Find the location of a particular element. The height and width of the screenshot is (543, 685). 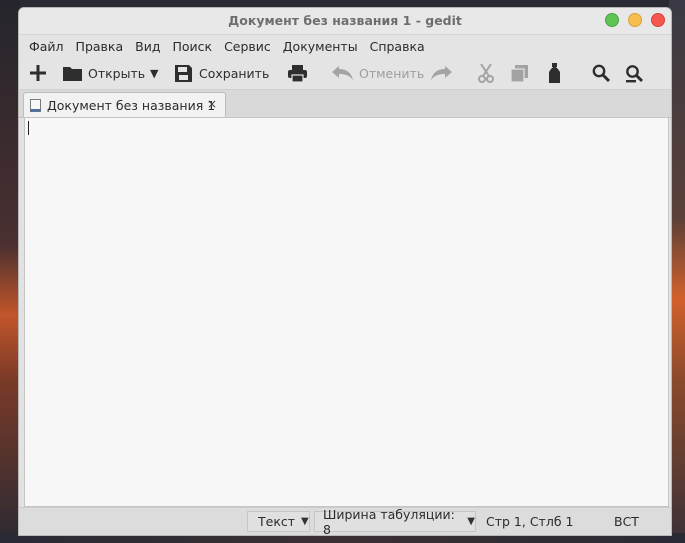

cut-button is located at coordinates (486, 73).